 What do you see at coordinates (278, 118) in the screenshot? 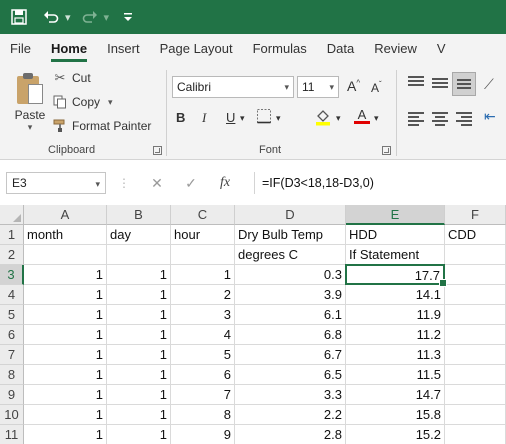
I see `borders-dropdown-icon: ▾` at bounding box center [278, 118].